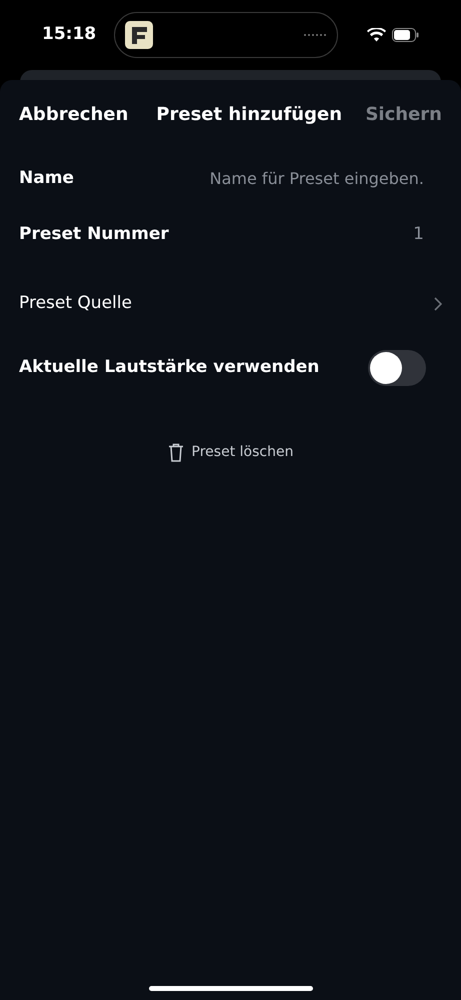  I want to click on number-input-field: 1, so click(394, 235).